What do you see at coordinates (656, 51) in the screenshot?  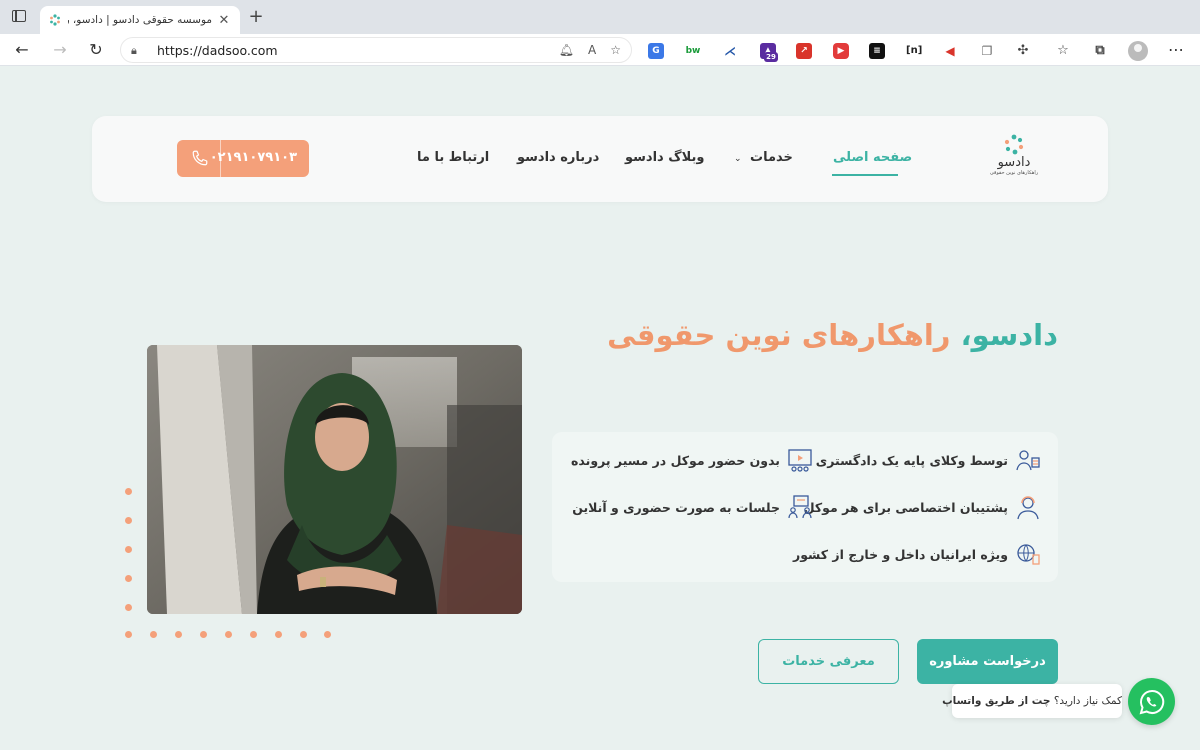 I see `translate-icon: G` at bounding box center [656, 51].